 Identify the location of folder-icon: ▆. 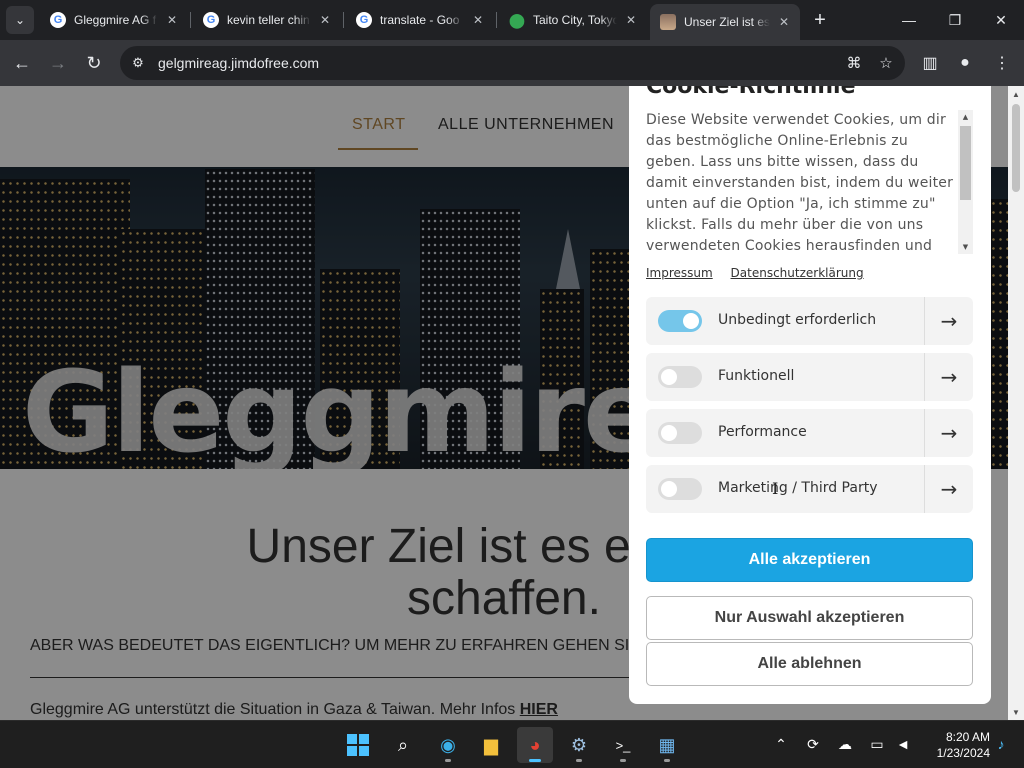
(491, 744).